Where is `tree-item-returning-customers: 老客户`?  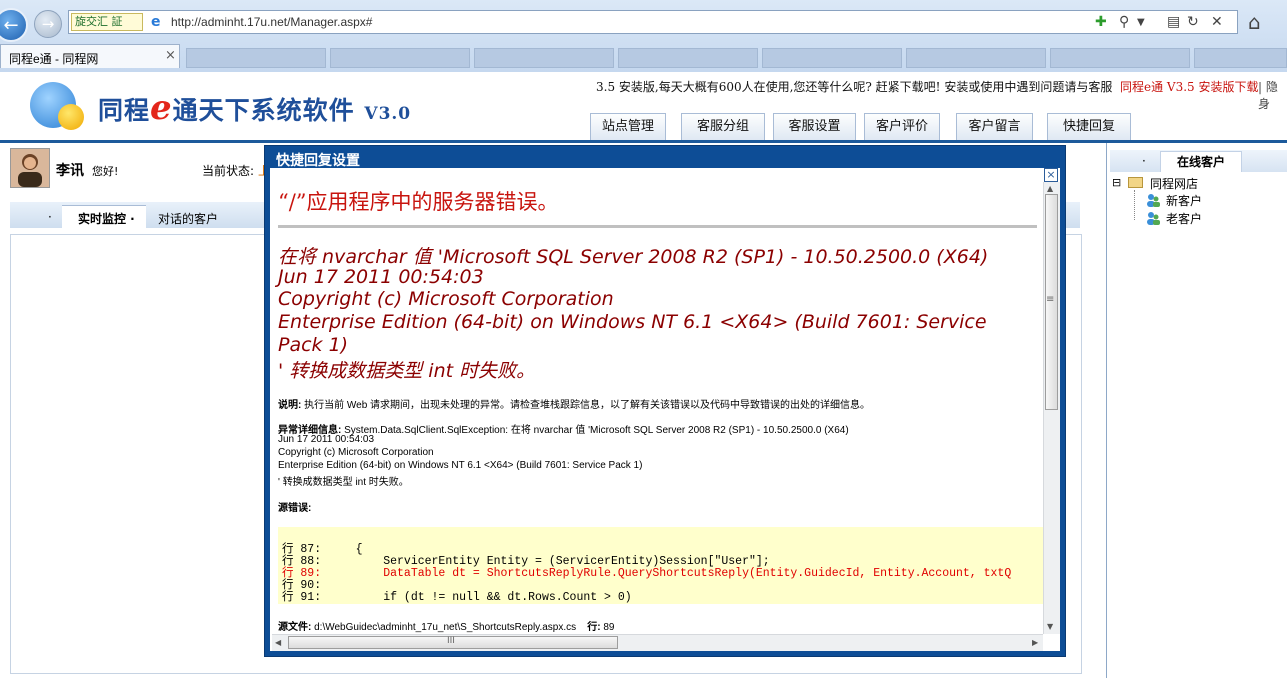
tree-item-returning-customers: 老客户 is located at coordinates (1184, 218).